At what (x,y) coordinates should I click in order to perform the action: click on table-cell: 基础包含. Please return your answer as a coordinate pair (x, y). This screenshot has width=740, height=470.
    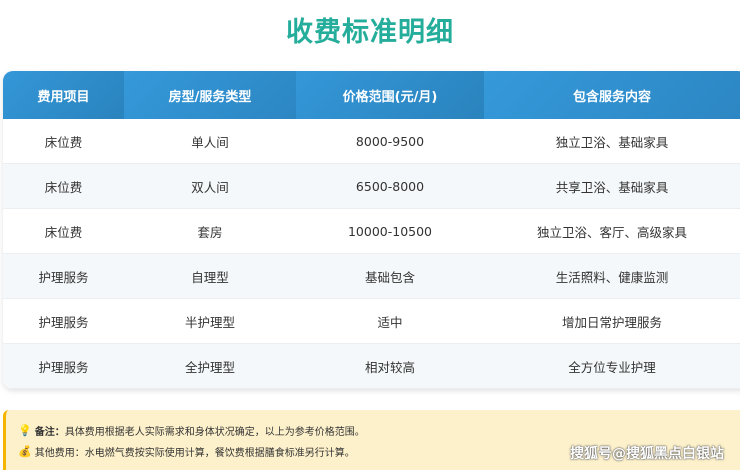
    Looking at the image, I should click on (389, 277).